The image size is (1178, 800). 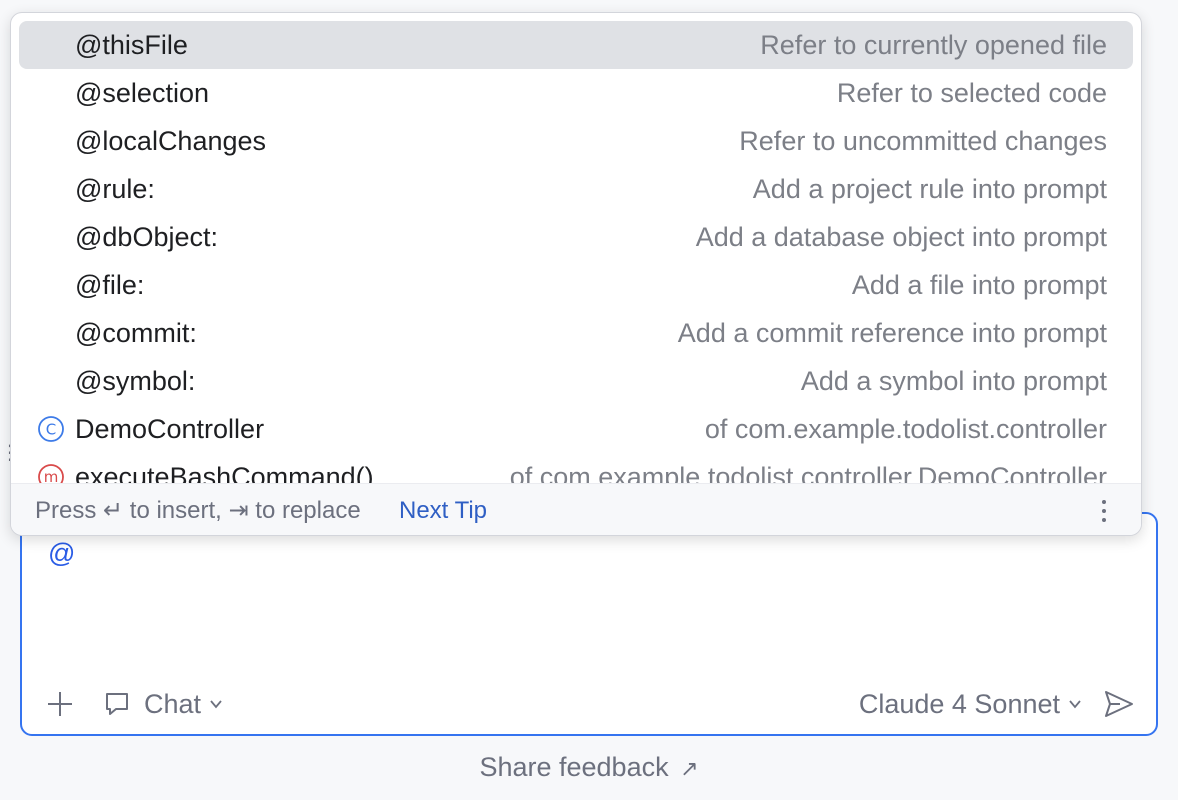 What do you see at coordinates (117, 704) in the screenshot?
I see `chat-bubble-icon` at bounding box center [117, 704].